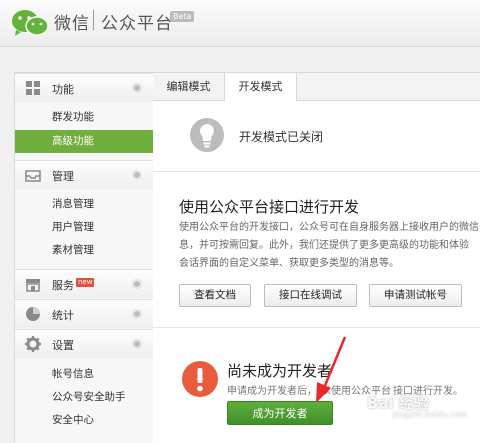 The image size is (480, 443). Describe the element at coordinates (84, 141) in the screenshot. I see `sidebar-item-advanced: 高级功能` at that location.